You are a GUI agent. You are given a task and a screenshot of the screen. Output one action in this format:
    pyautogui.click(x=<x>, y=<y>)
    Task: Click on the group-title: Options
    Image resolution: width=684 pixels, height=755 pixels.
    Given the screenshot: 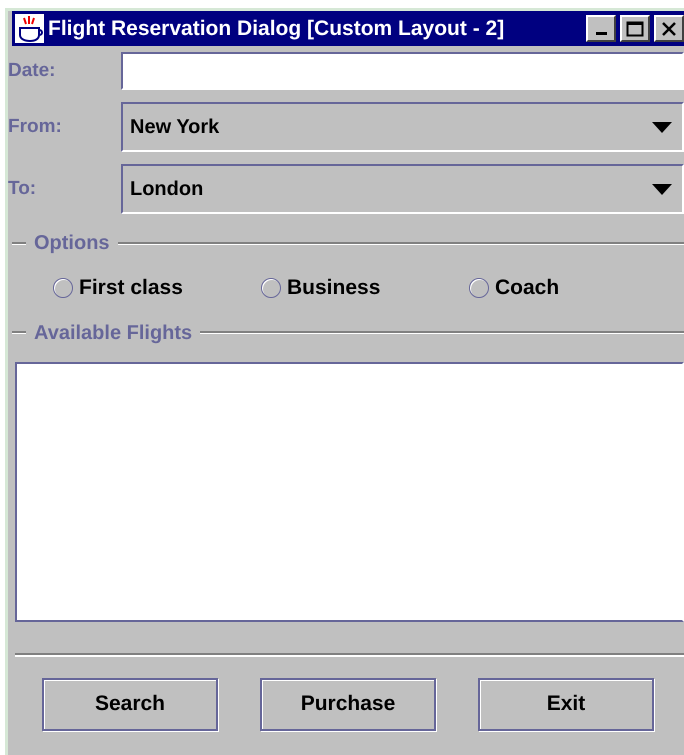 What is the action you would take?
    pyautogui.click(x=72, y=243)
    